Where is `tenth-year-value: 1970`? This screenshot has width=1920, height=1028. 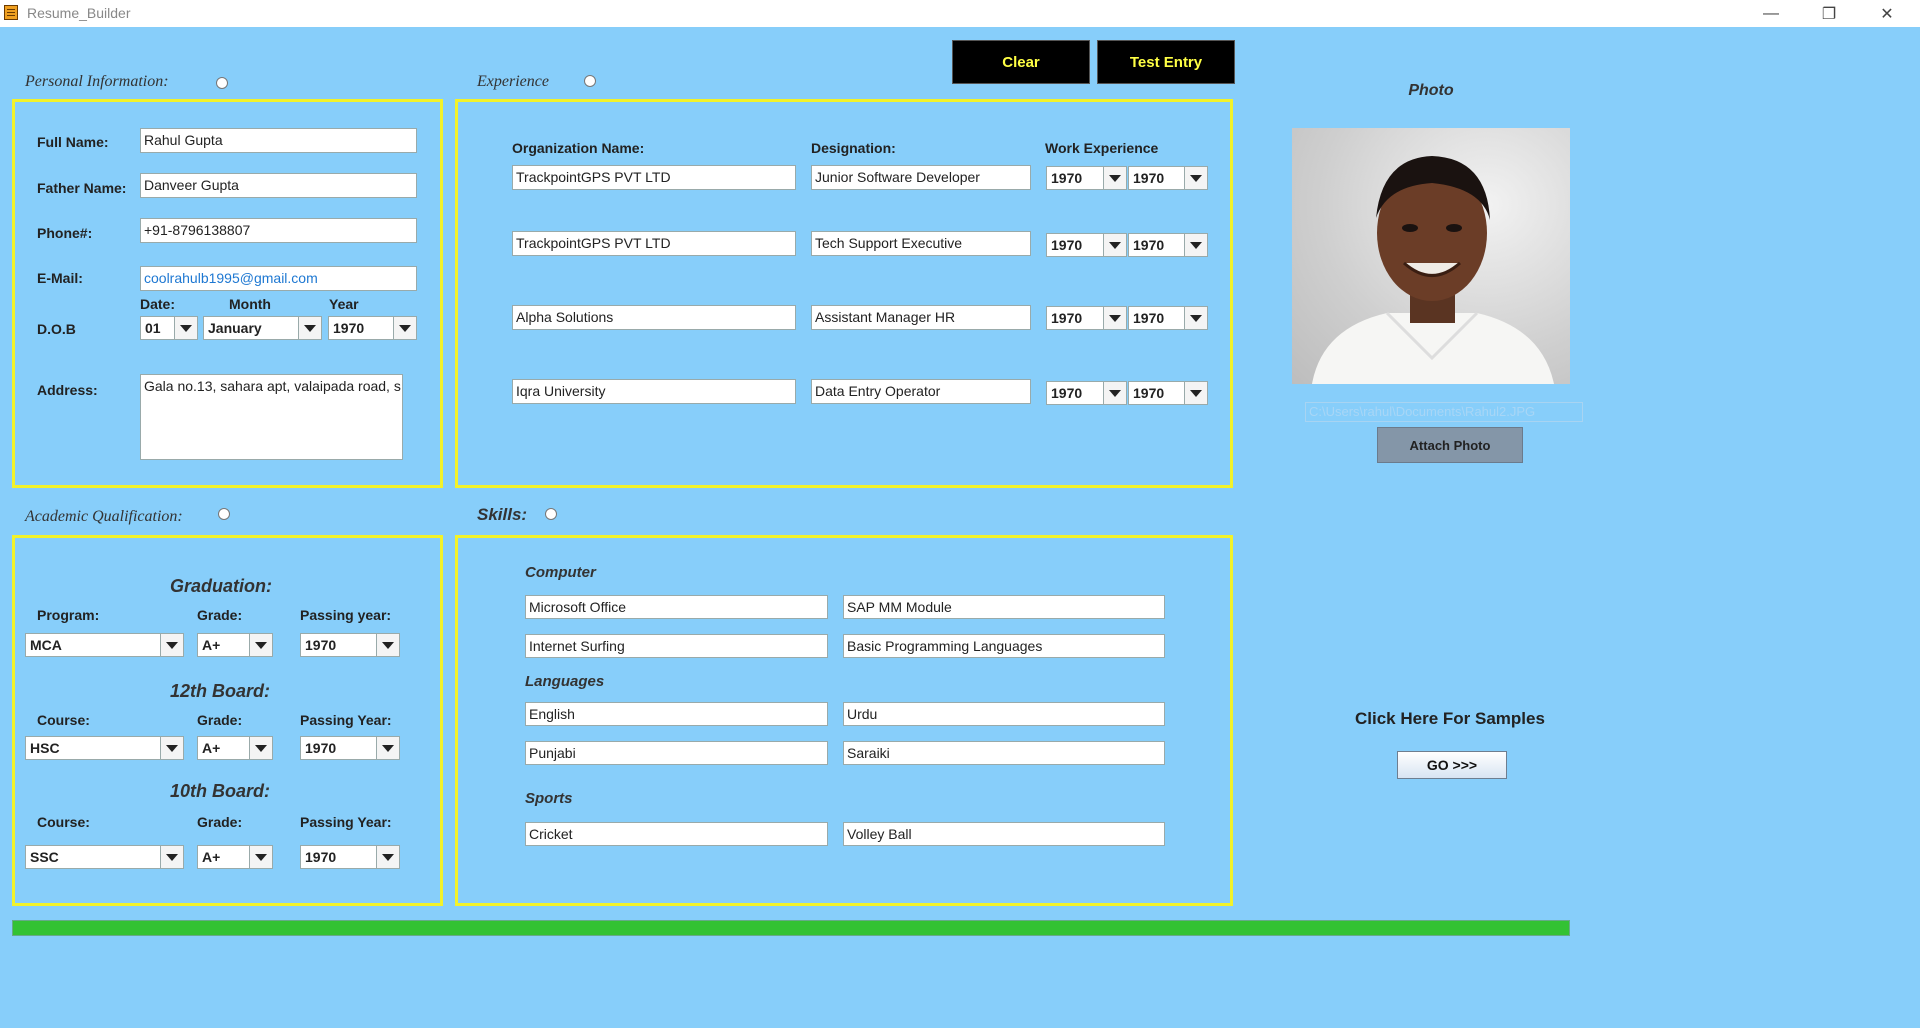 tenth-year-value: 1970 is located at coordinates (321, 857).